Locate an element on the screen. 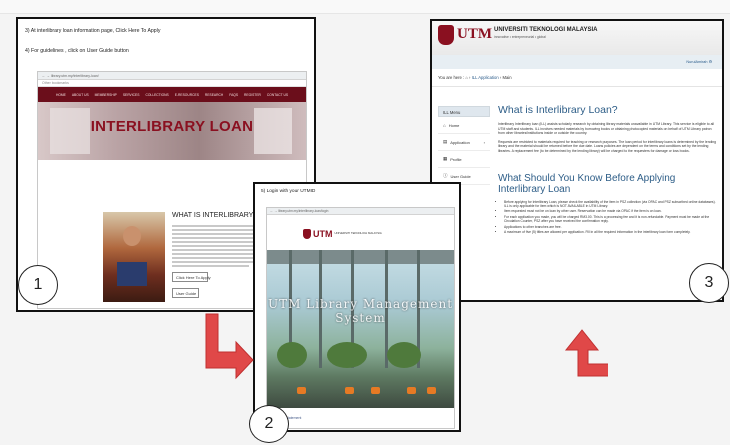  arrow-to-step-3-icon is located at coordinates (586, 353).